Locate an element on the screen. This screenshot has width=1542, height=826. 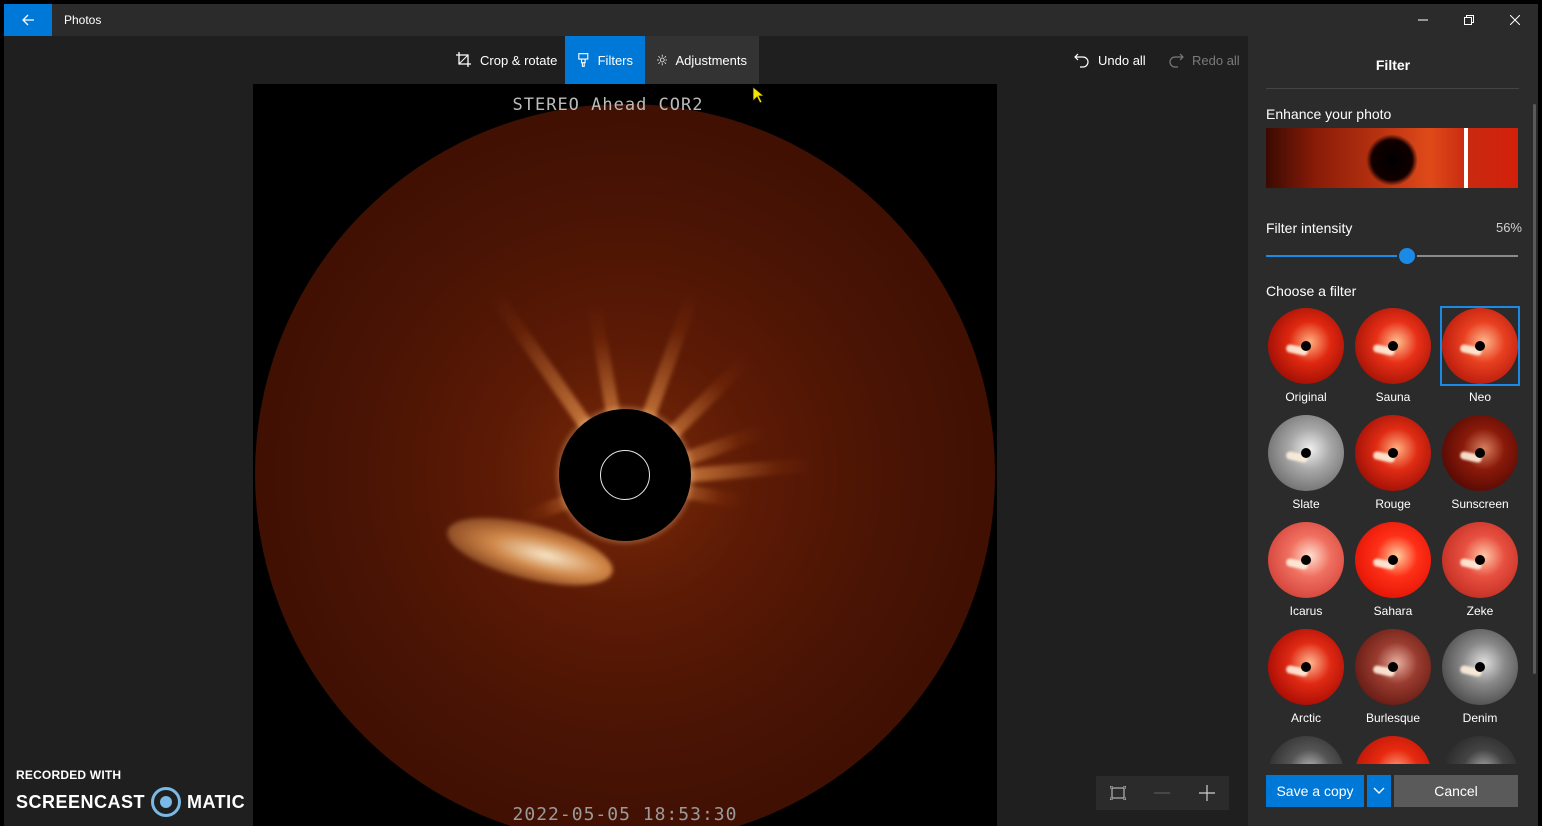
redo-icon is located at coordinates (1176, 60).